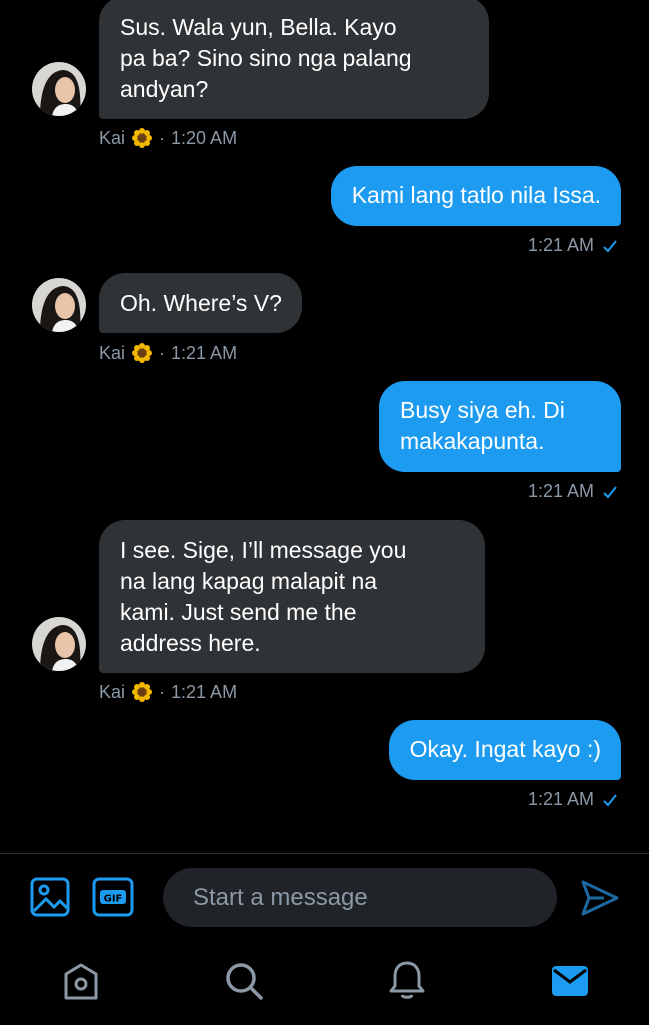 The image size is (649, 1025). I want to click on image-icon, so click(50, 897).